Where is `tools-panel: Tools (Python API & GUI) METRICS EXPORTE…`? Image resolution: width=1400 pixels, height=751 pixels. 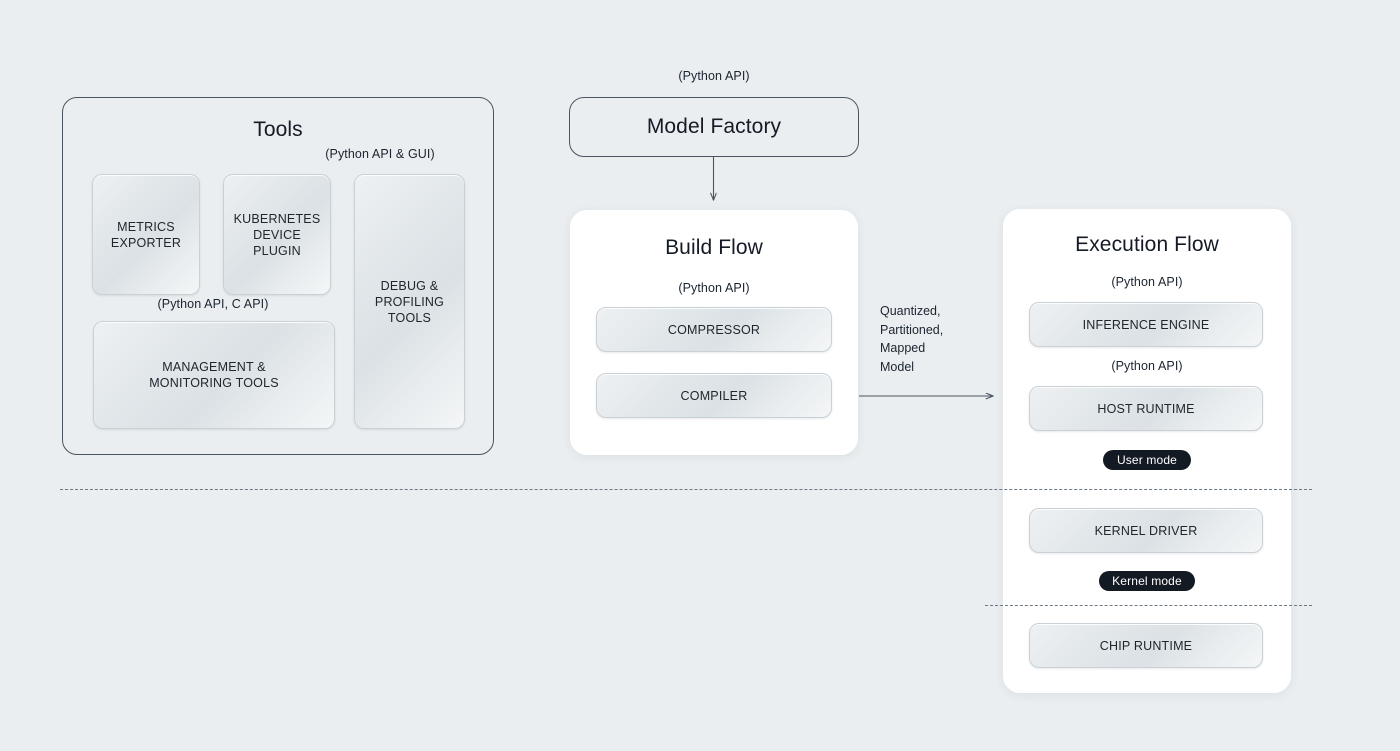 tools-panel: Tools (Python API & GUI) METRICS EXPORTE… is located at coordinates (278, 276).